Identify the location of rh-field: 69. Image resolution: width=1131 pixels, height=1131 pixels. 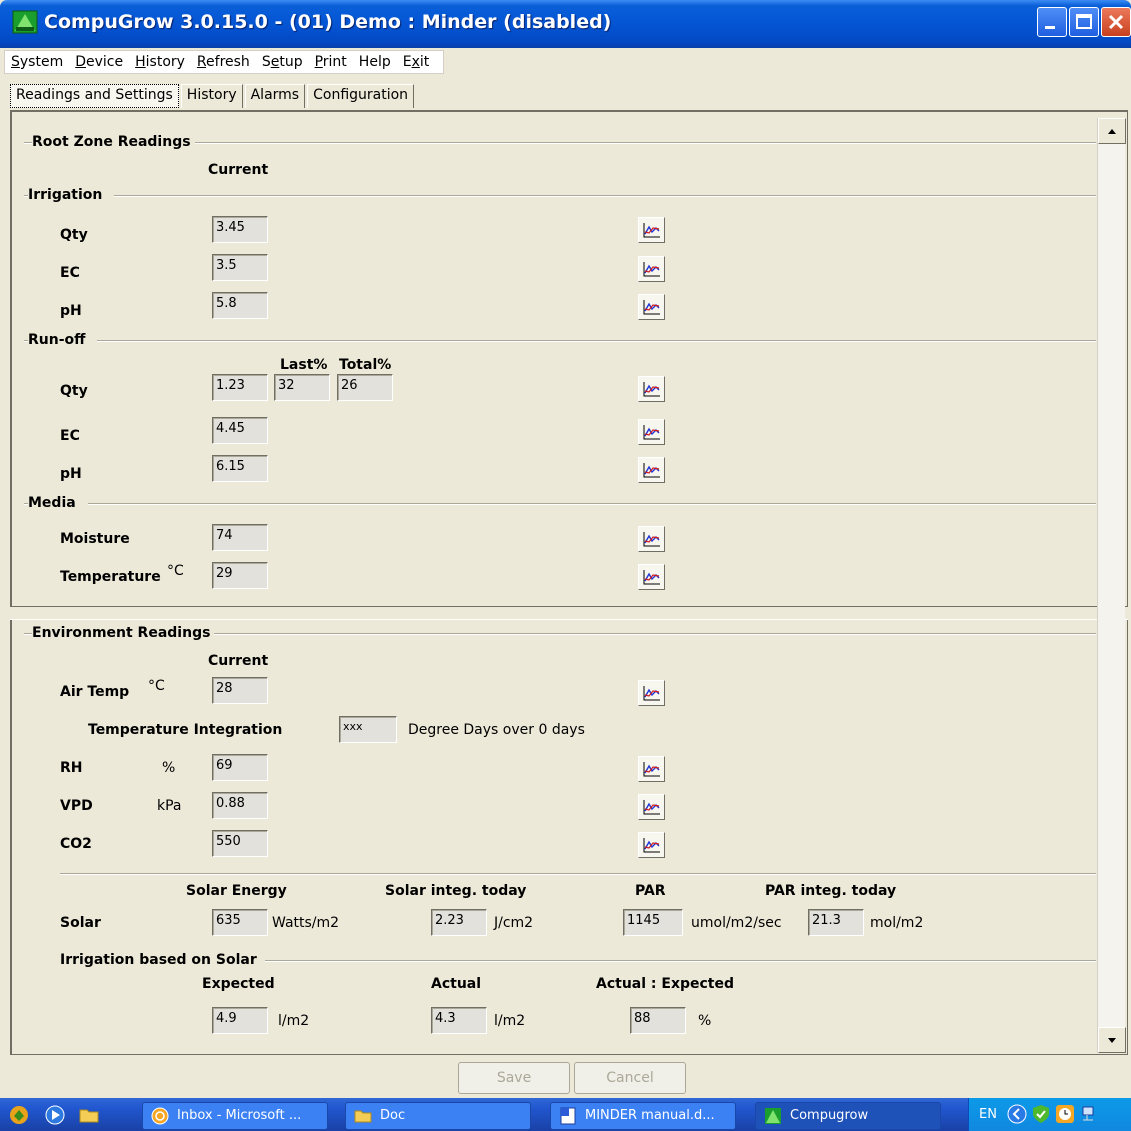
(240, 767).